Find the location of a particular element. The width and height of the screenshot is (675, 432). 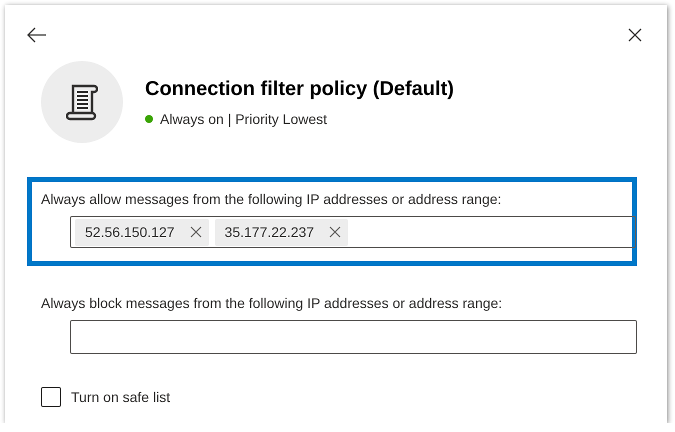

checkbox-label: Turn on safe list is located at coordinates (120, 397).